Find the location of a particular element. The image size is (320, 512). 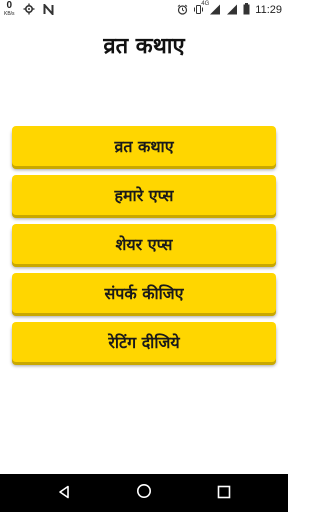

network-speed: 0 KB/s is located at coordinates (9, 9).